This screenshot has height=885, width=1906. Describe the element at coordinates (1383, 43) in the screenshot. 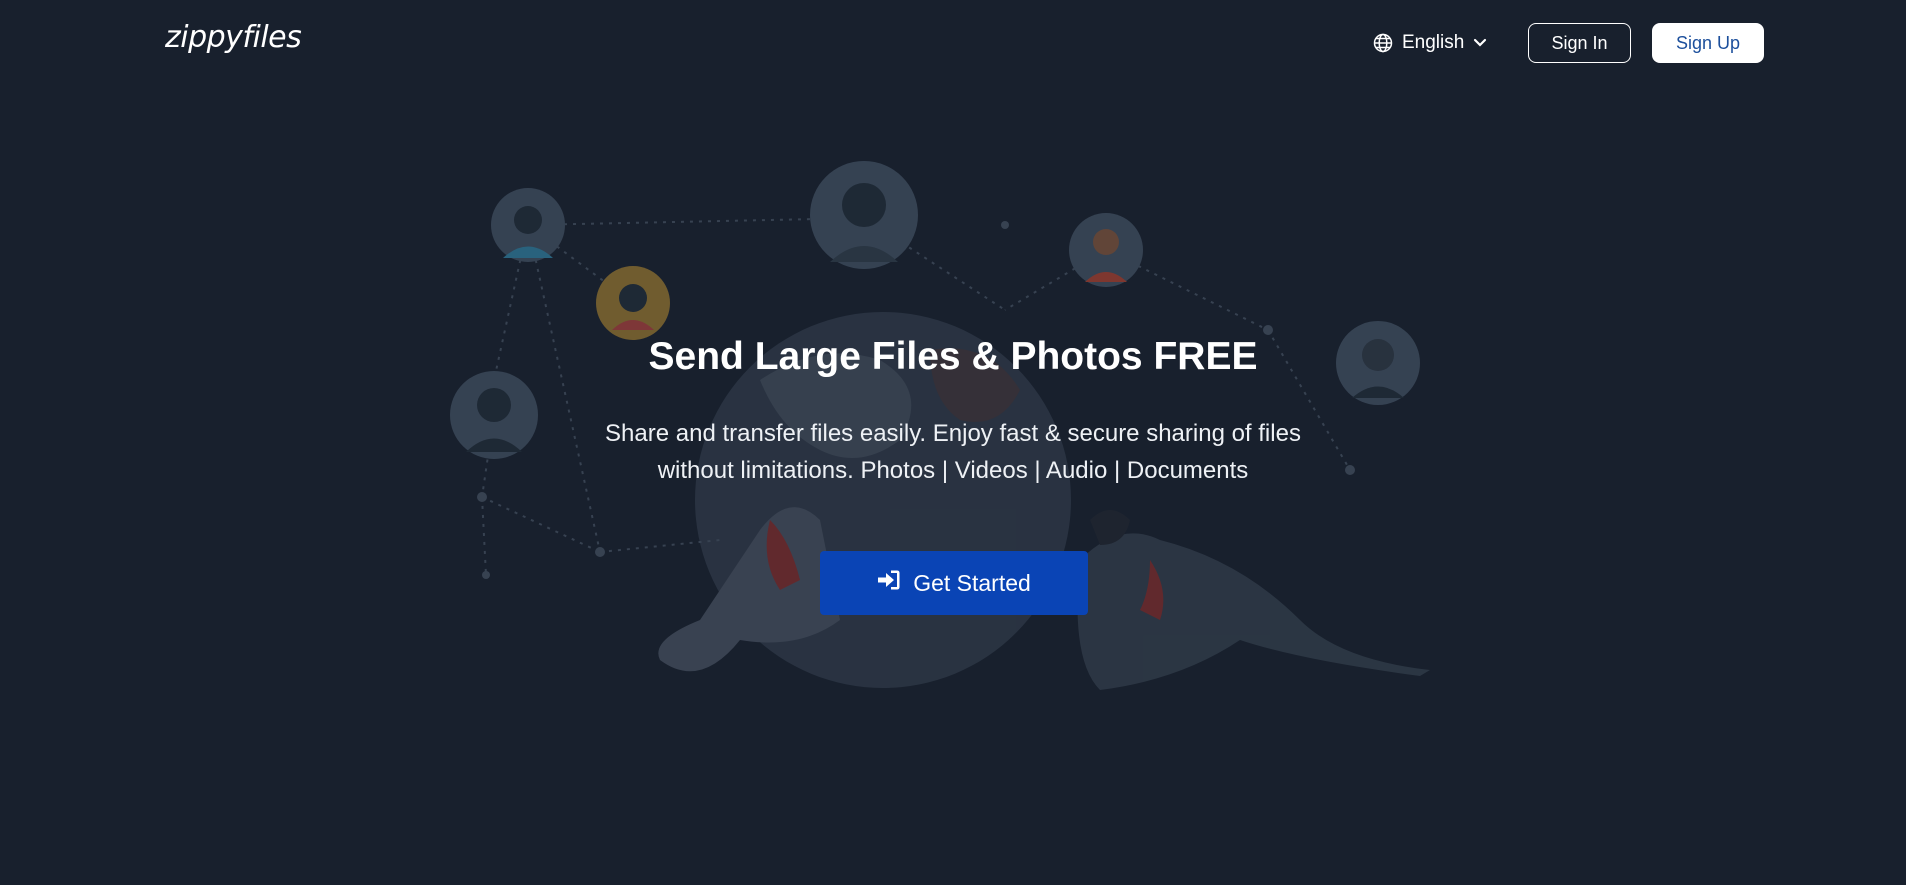

I see `globe-icon` at that location.